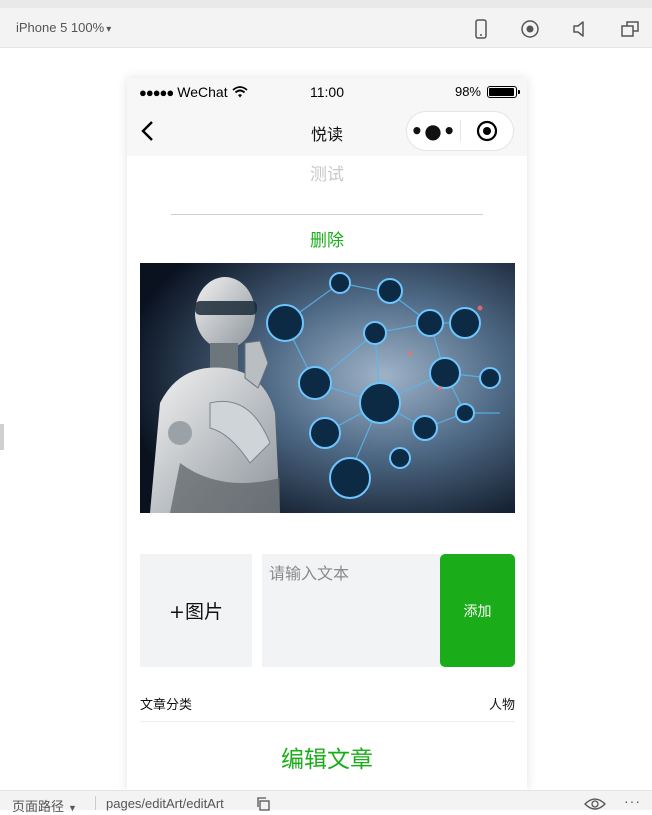 The image size is (652, 815). What do you see at coordinates (326, 802) in the screenshot?
I see `devtools-bottom-bar: 页面路径 ▼ pages/editArt/editArt ···` at bounding box center [326, 802].